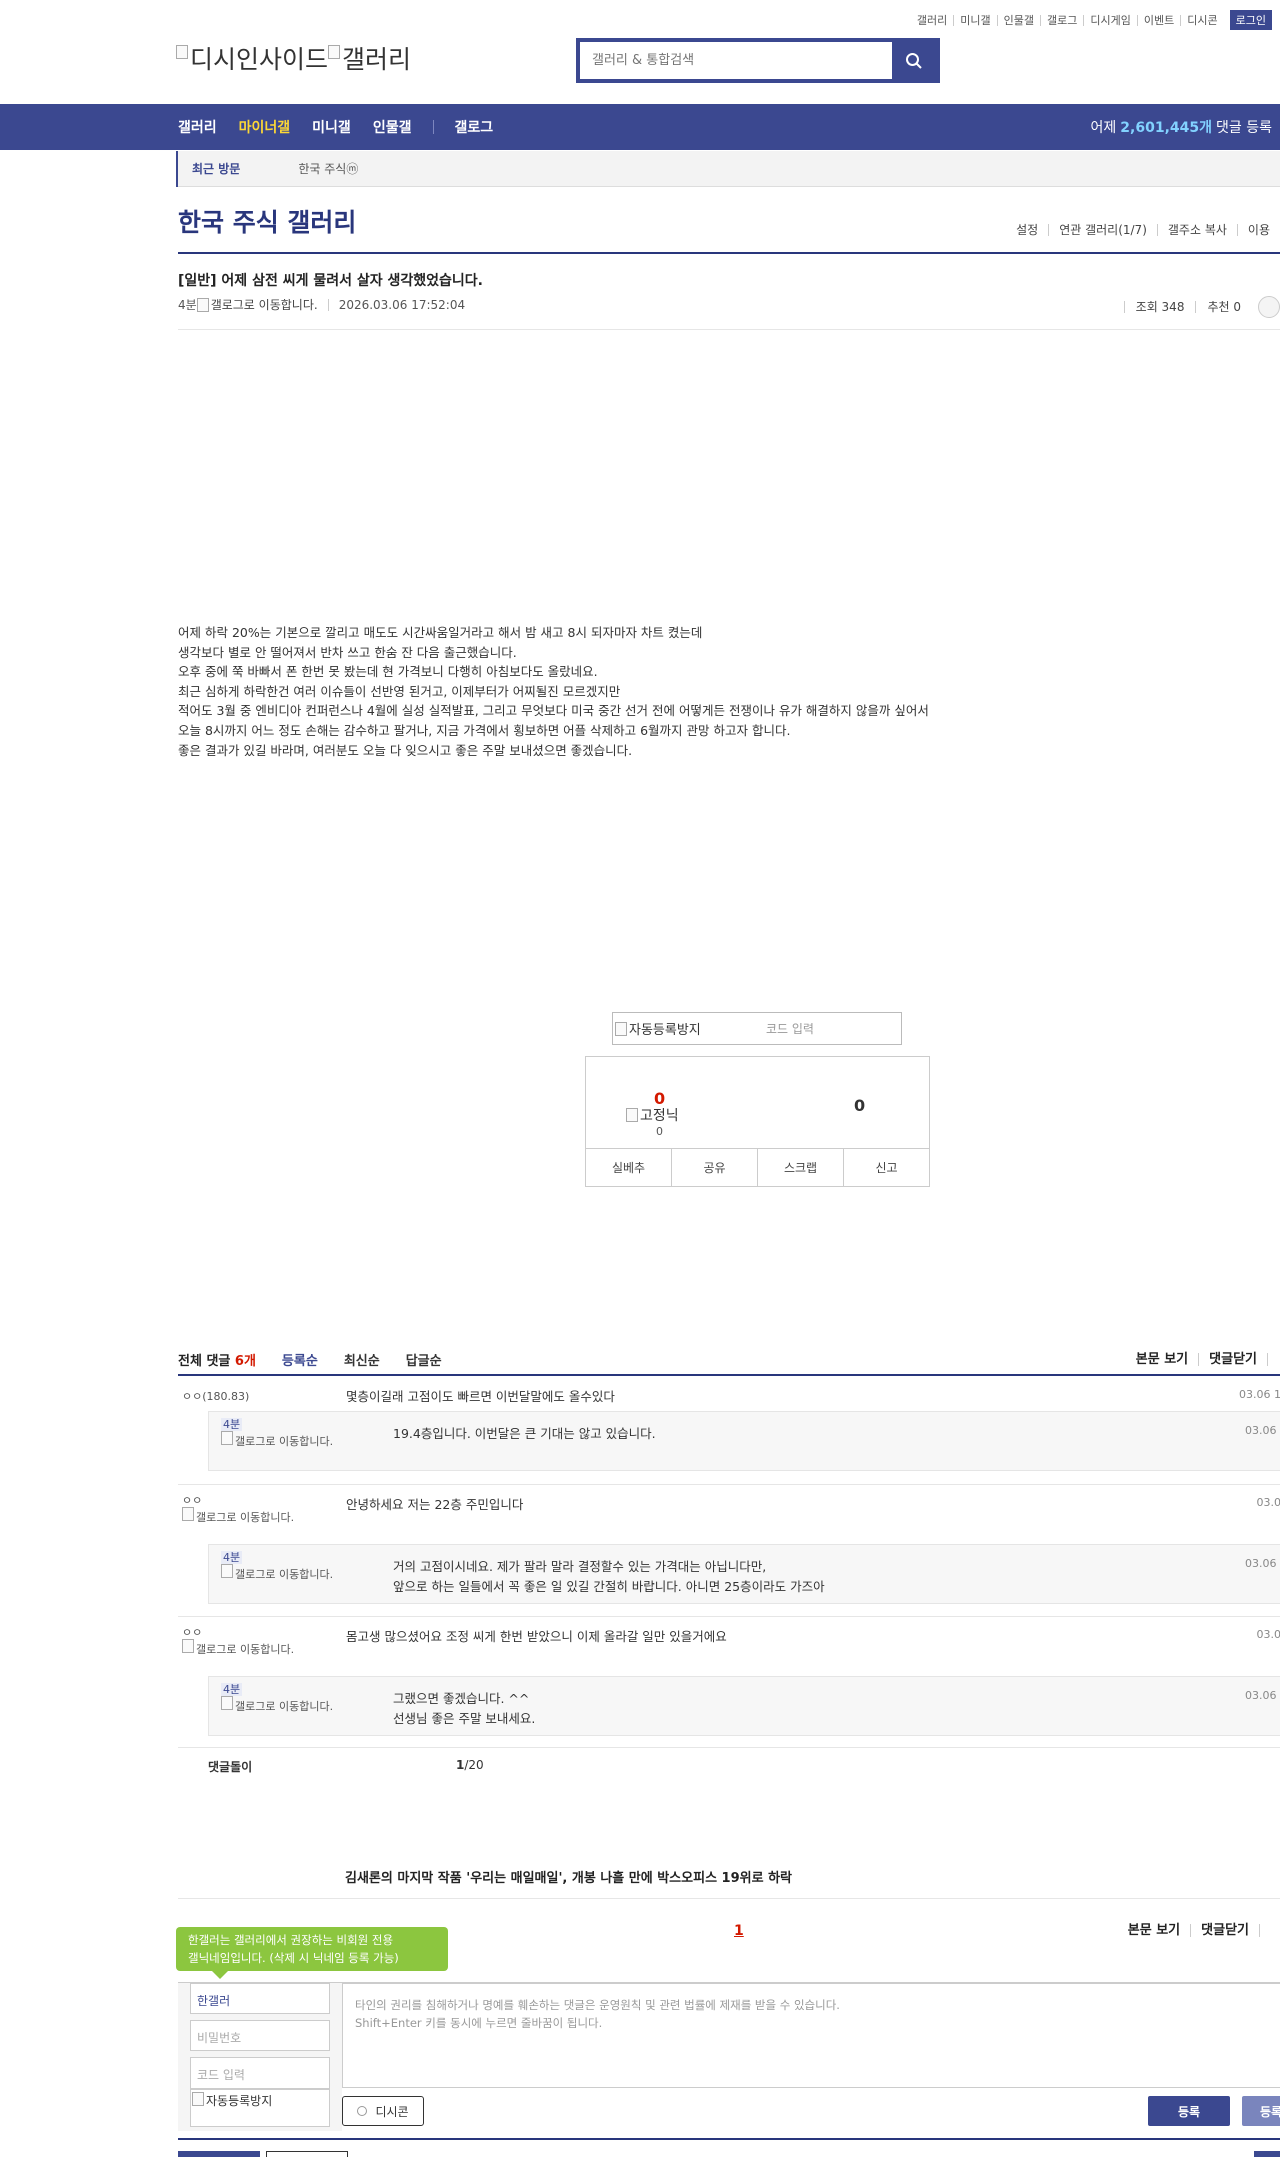  What do you see at coordinates (1166, 128) in the screenshot?
I see `stat-value: 2,601,445개` at bounding box center [1166, 128].